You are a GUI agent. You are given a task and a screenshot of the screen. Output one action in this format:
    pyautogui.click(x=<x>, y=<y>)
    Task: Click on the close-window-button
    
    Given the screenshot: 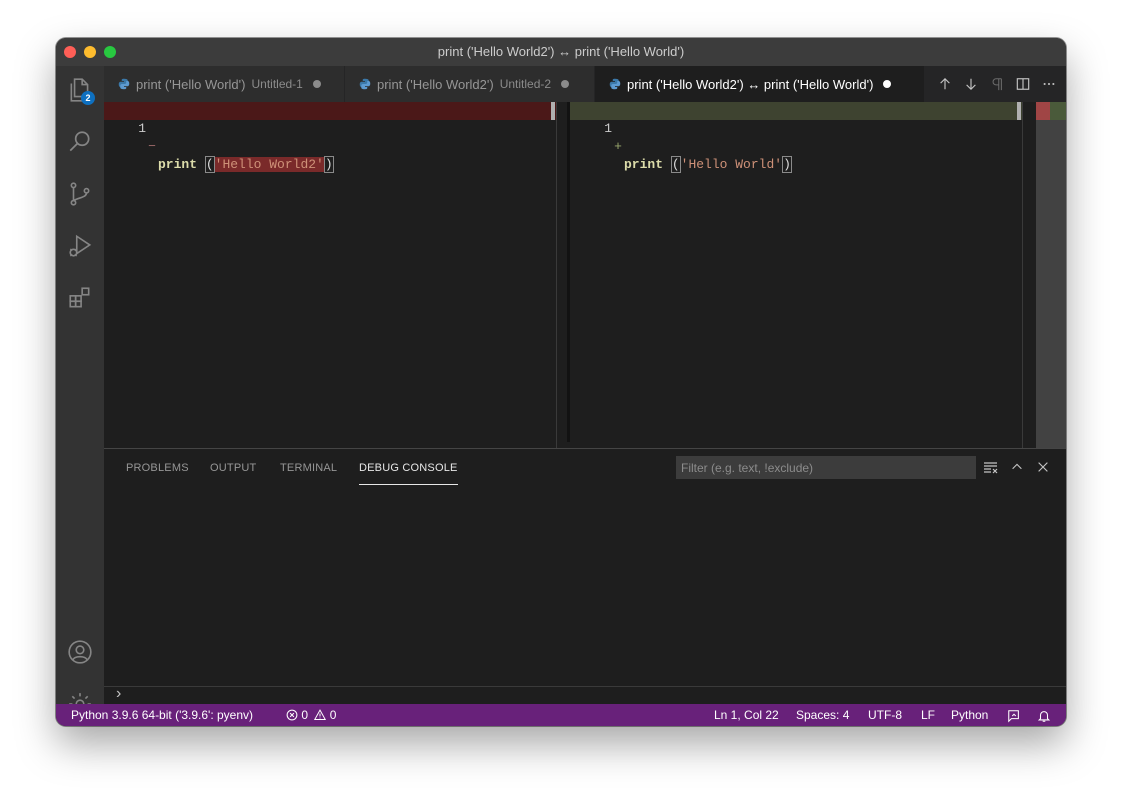 What is the action you would take?
    pyautogui.click(x=70, y=52)
    